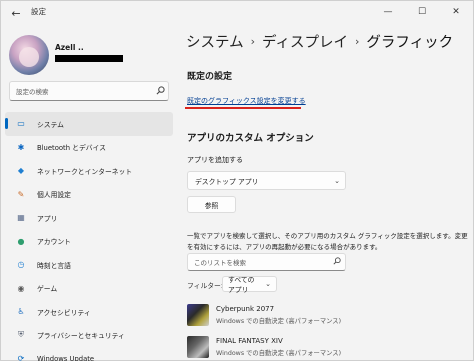 This screenshot has height=361, width=474. Describe the element at coordinates (69, 47) in the screenshot. I see `profile-name: Azell ..` at that location.